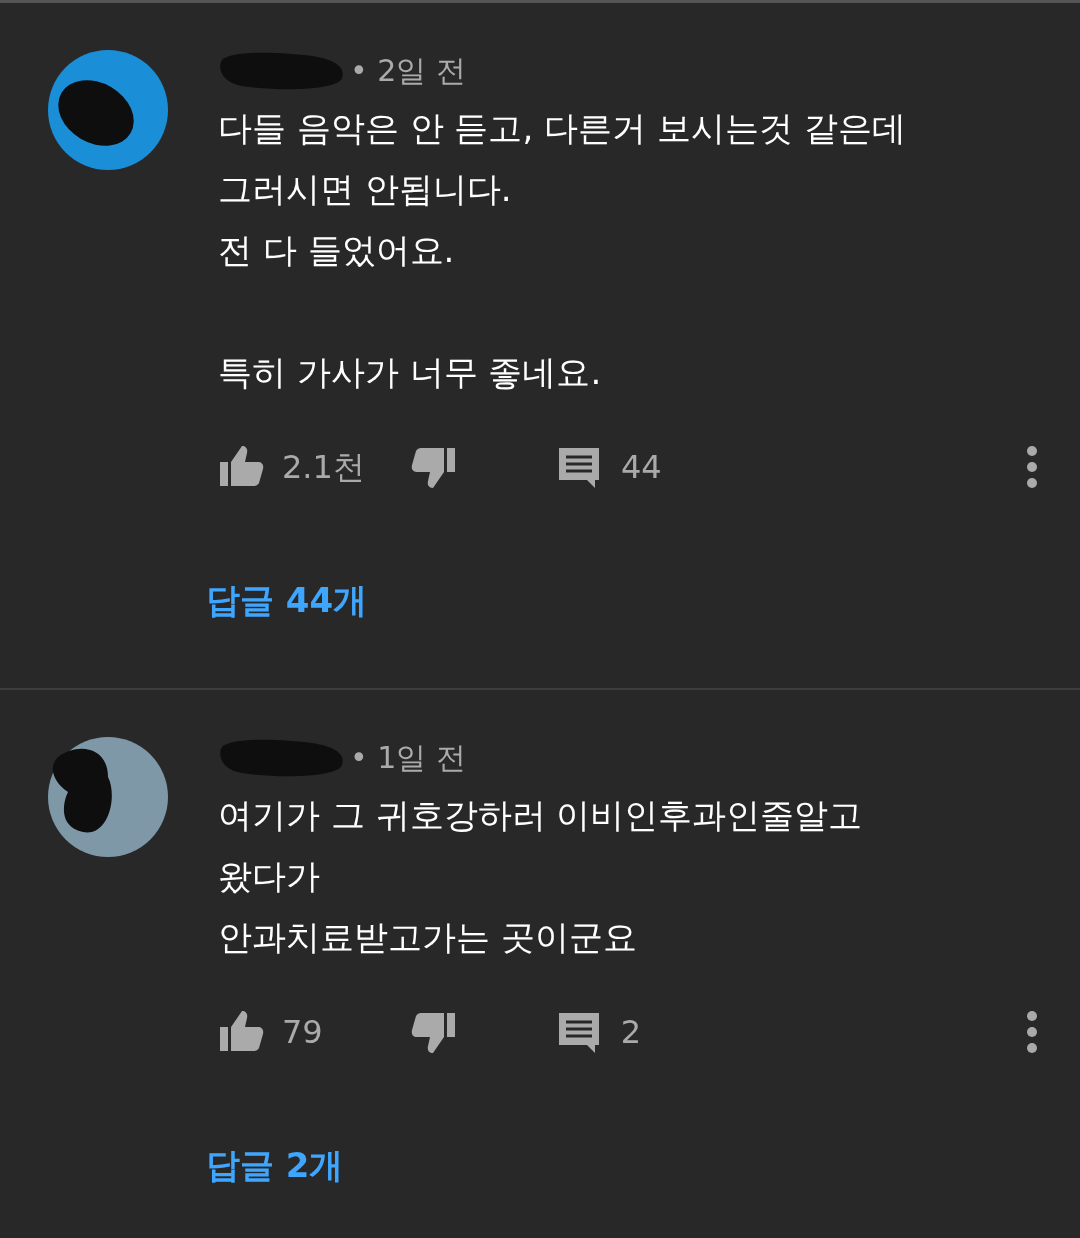  I want to click on comment-text: 다들 음악은 안 듣고, 다른거 보시는것 같은데 그러시면 안됩니다. 전 다 들었어요. 특히 가사가 너무 좋네요., so click(562, 250).